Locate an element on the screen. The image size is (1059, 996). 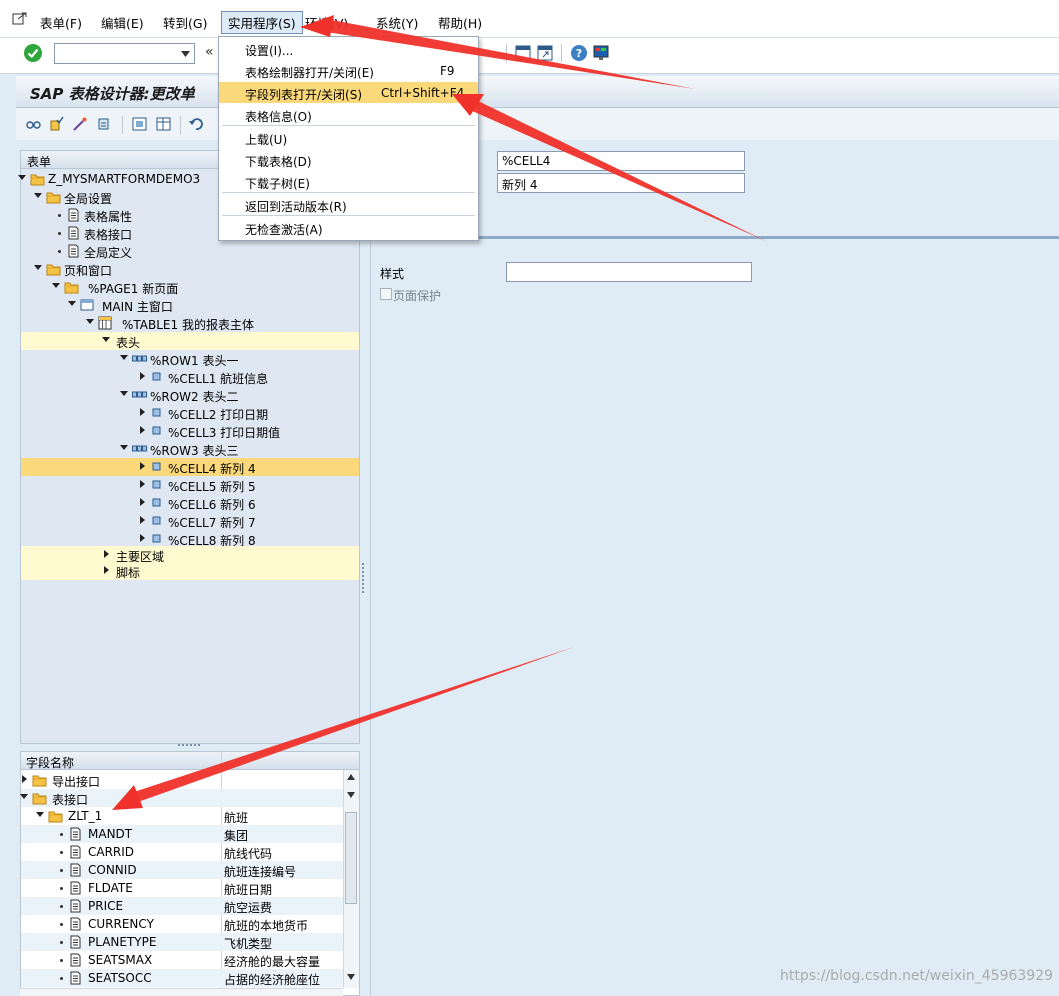
horizontal-splitter is located at coordinates (189, 746).